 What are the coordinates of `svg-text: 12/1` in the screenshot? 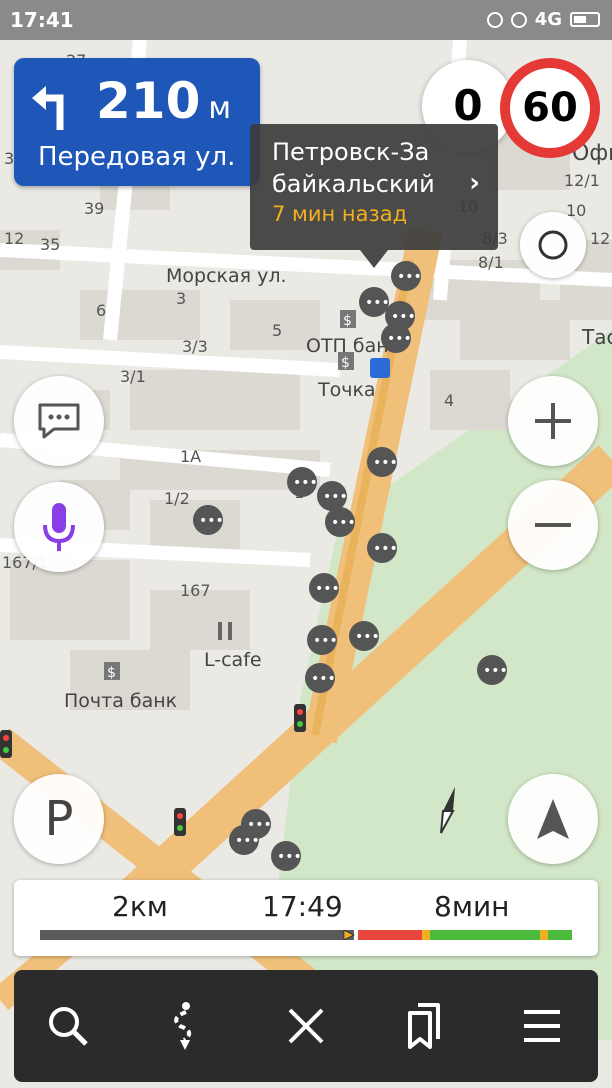 It's located at (582, 180).